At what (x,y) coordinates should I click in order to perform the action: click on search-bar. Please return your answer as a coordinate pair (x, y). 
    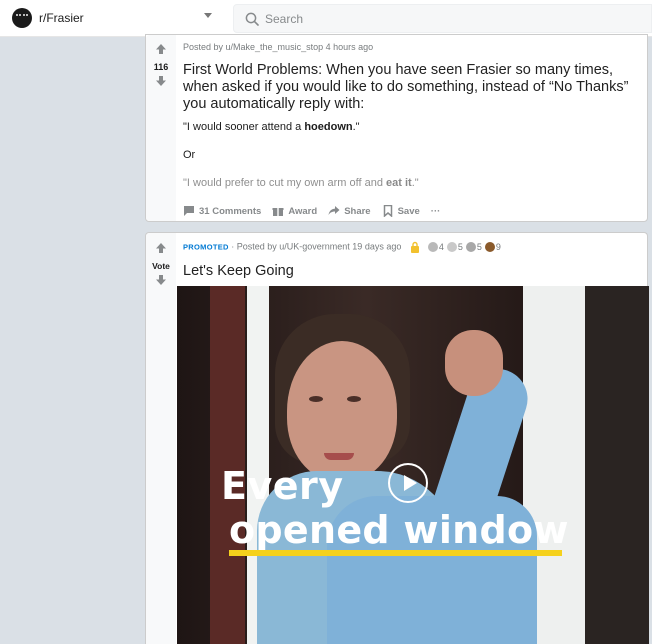
    Looking at the image, I should click on (442, 18).